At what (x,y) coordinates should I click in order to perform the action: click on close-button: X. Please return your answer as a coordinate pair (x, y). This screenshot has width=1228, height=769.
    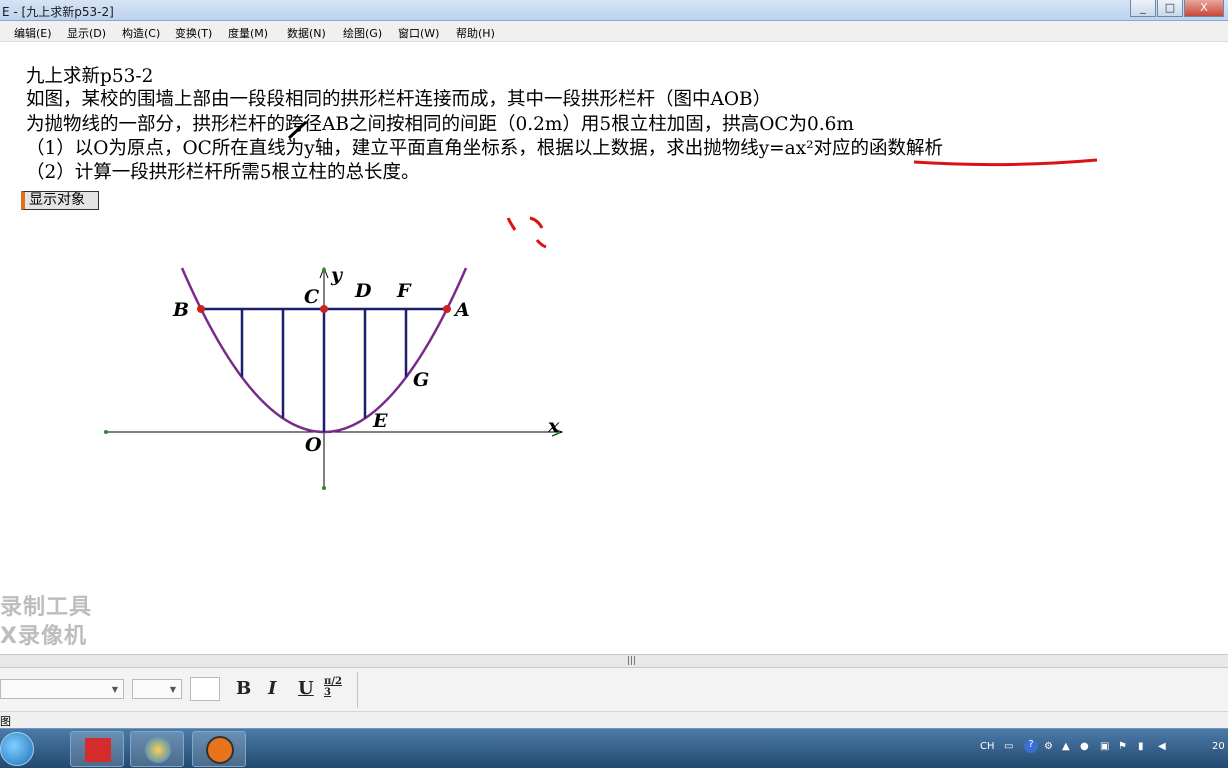
    Looking at the image, I should click on (1204, 8).